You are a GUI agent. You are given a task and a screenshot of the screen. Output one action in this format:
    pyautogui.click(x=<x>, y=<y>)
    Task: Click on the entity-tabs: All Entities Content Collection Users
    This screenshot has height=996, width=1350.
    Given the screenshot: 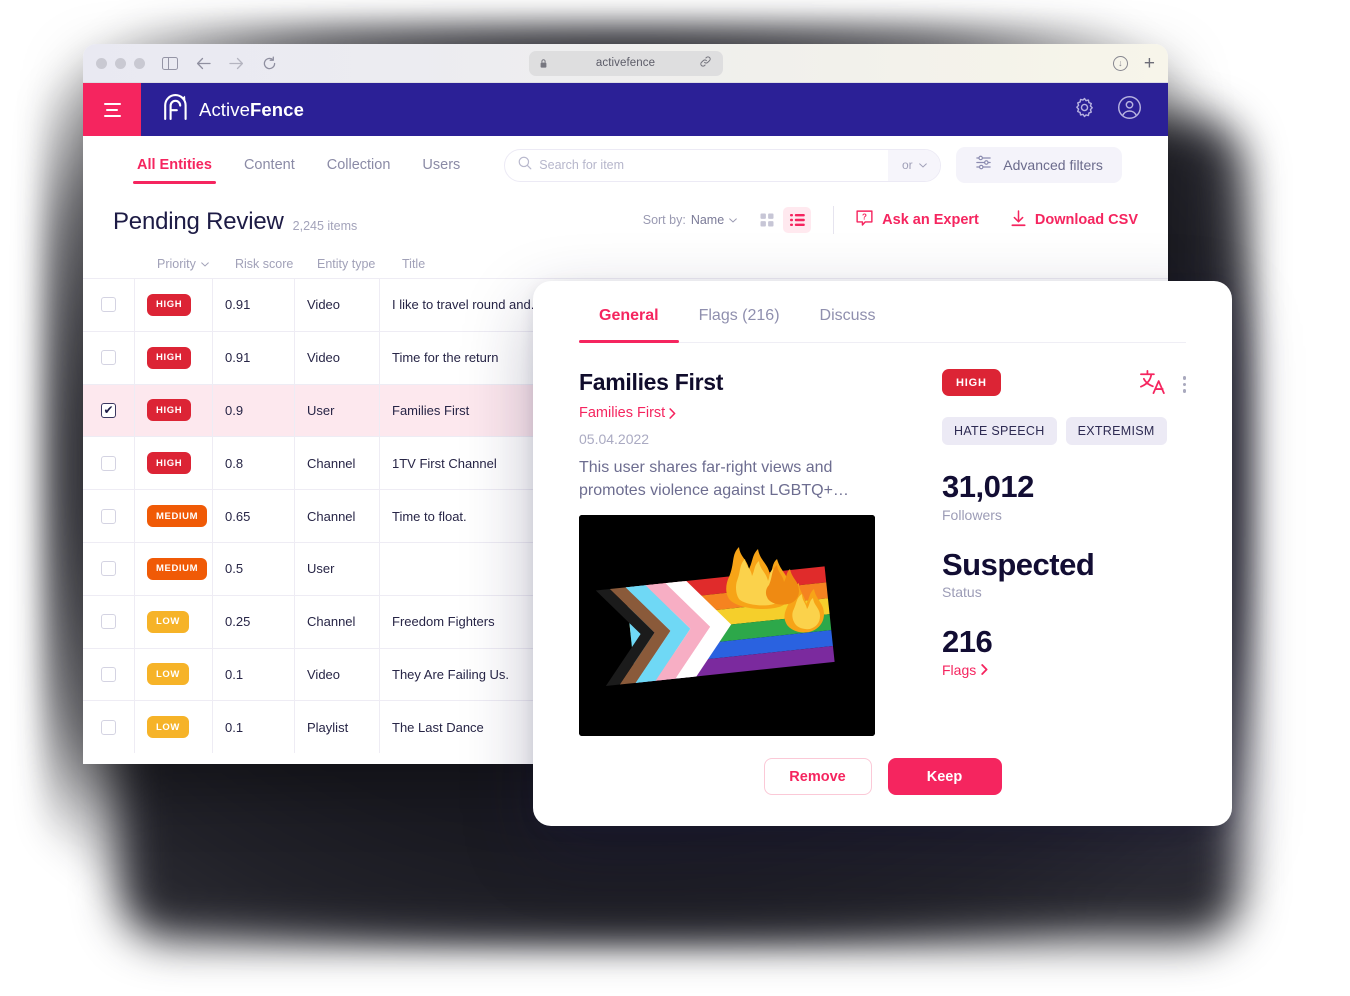 What is the action you would take?
    pyautogui.click(x=298, y=165)
    